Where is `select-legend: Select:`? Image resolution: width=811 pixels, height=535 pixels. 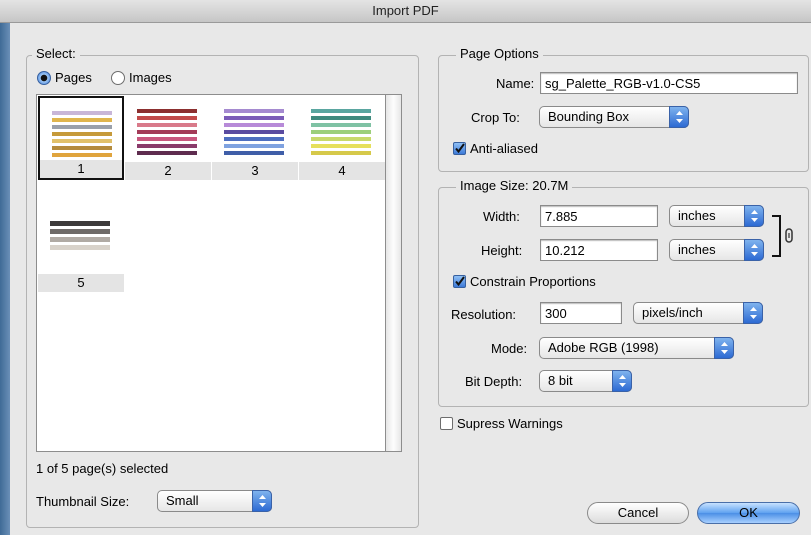 select-legend: Select: is located at coordinates (56, 53).